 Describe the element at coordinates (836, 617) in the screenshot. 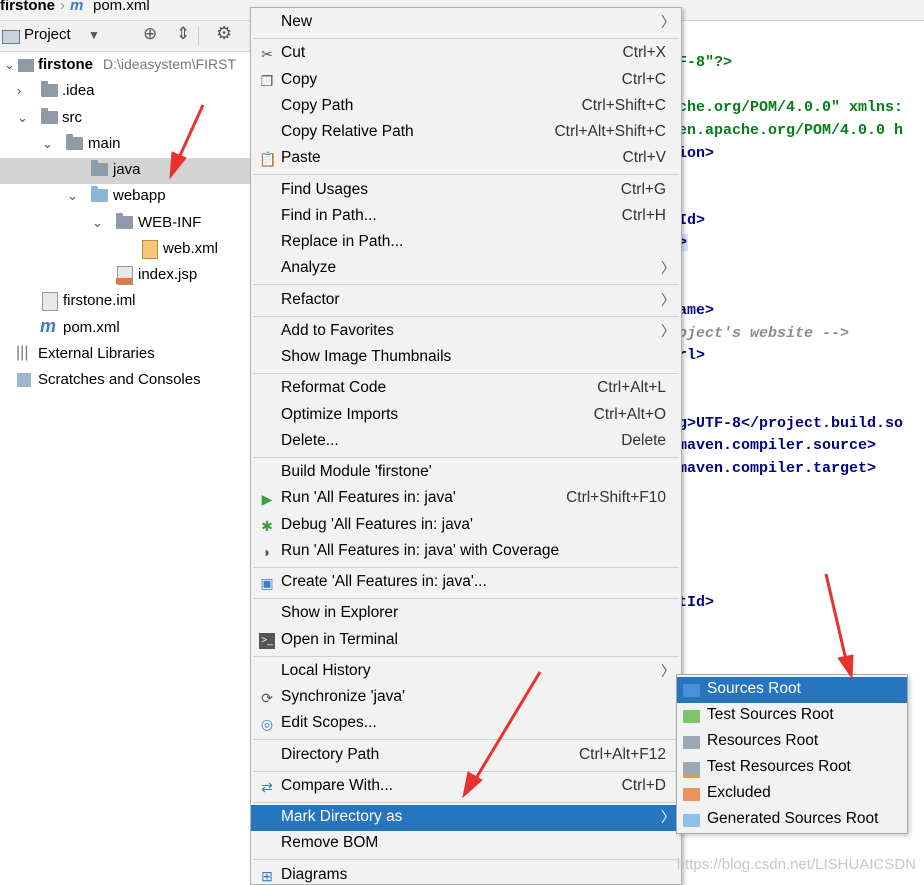

I see `annotation-arrow-sources-root` at that location.